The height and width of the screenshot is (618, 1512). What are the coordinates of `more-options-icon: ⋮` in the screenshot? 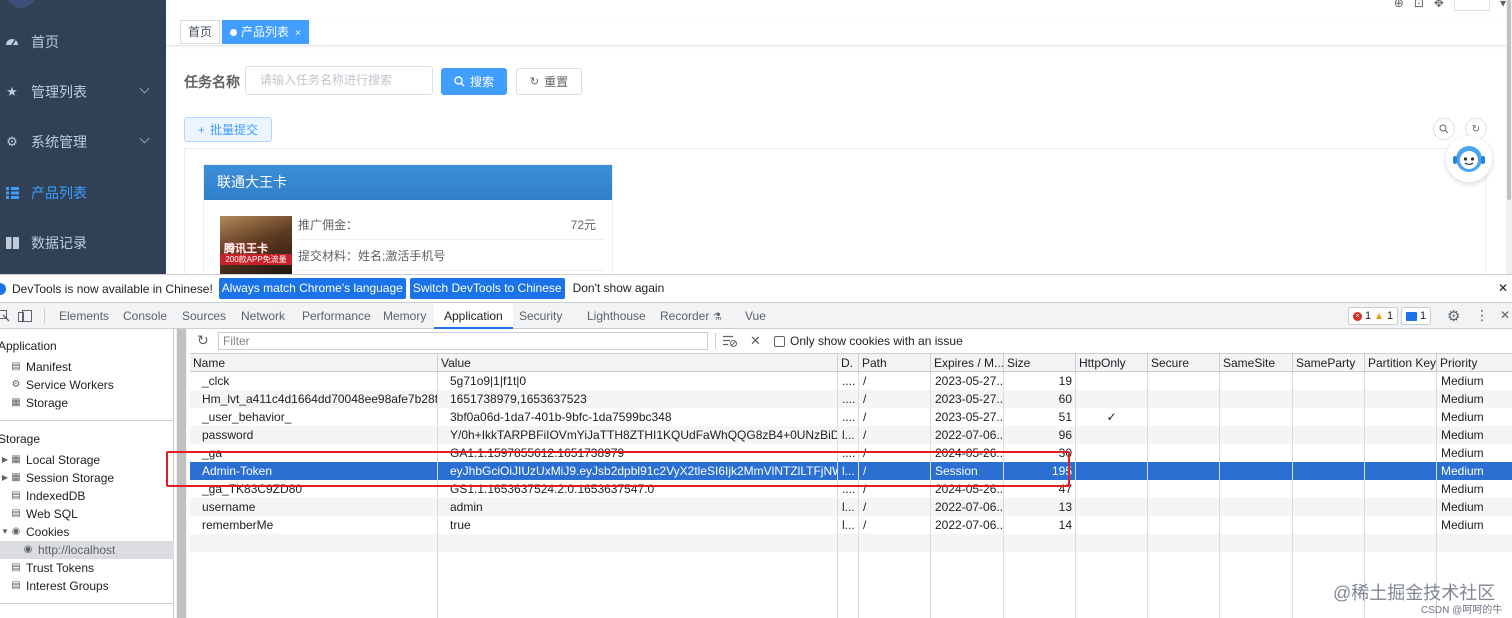 It's located at (1482, 315).